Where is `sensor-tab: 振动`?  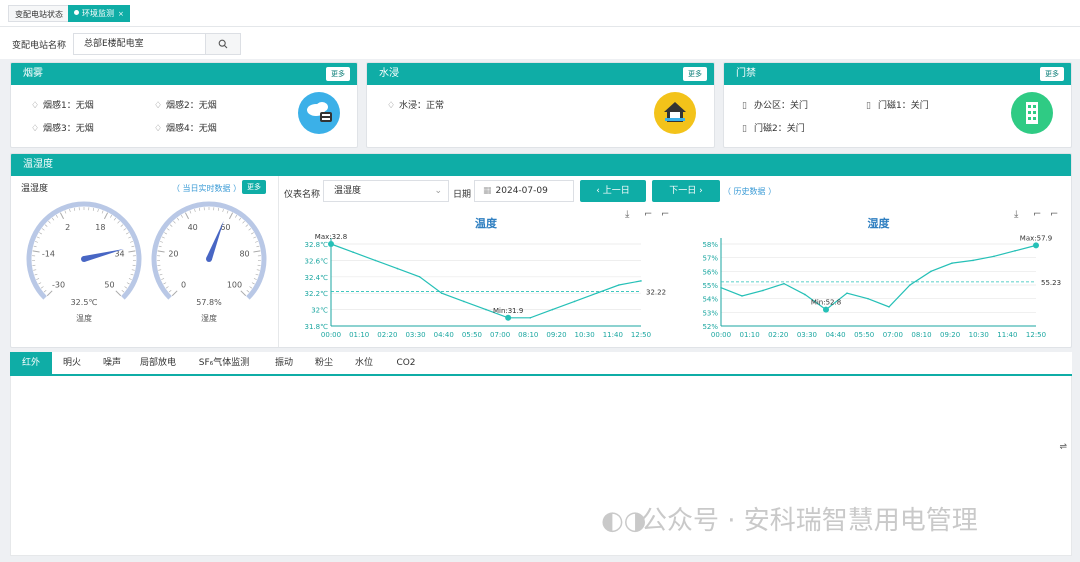 sensor-tab: 振动 is located at coordinates (284, 363).